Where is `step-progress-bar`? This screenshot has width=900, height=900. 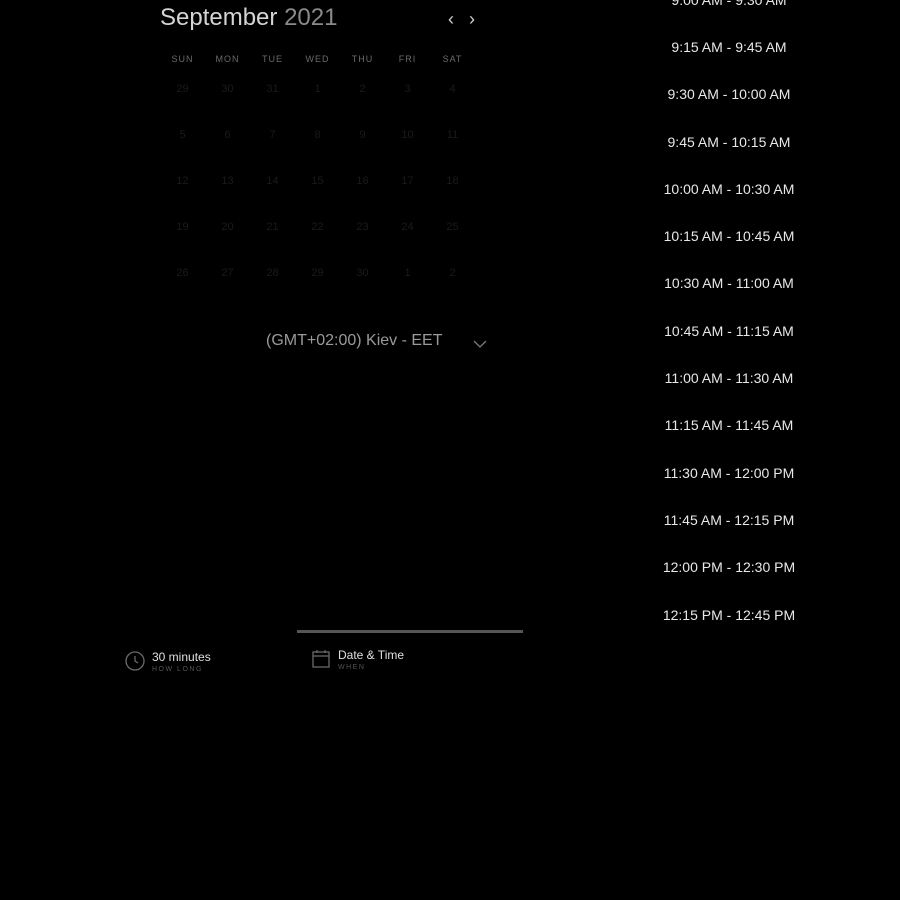 step-progress-bar is located at coordinates (410, 631).